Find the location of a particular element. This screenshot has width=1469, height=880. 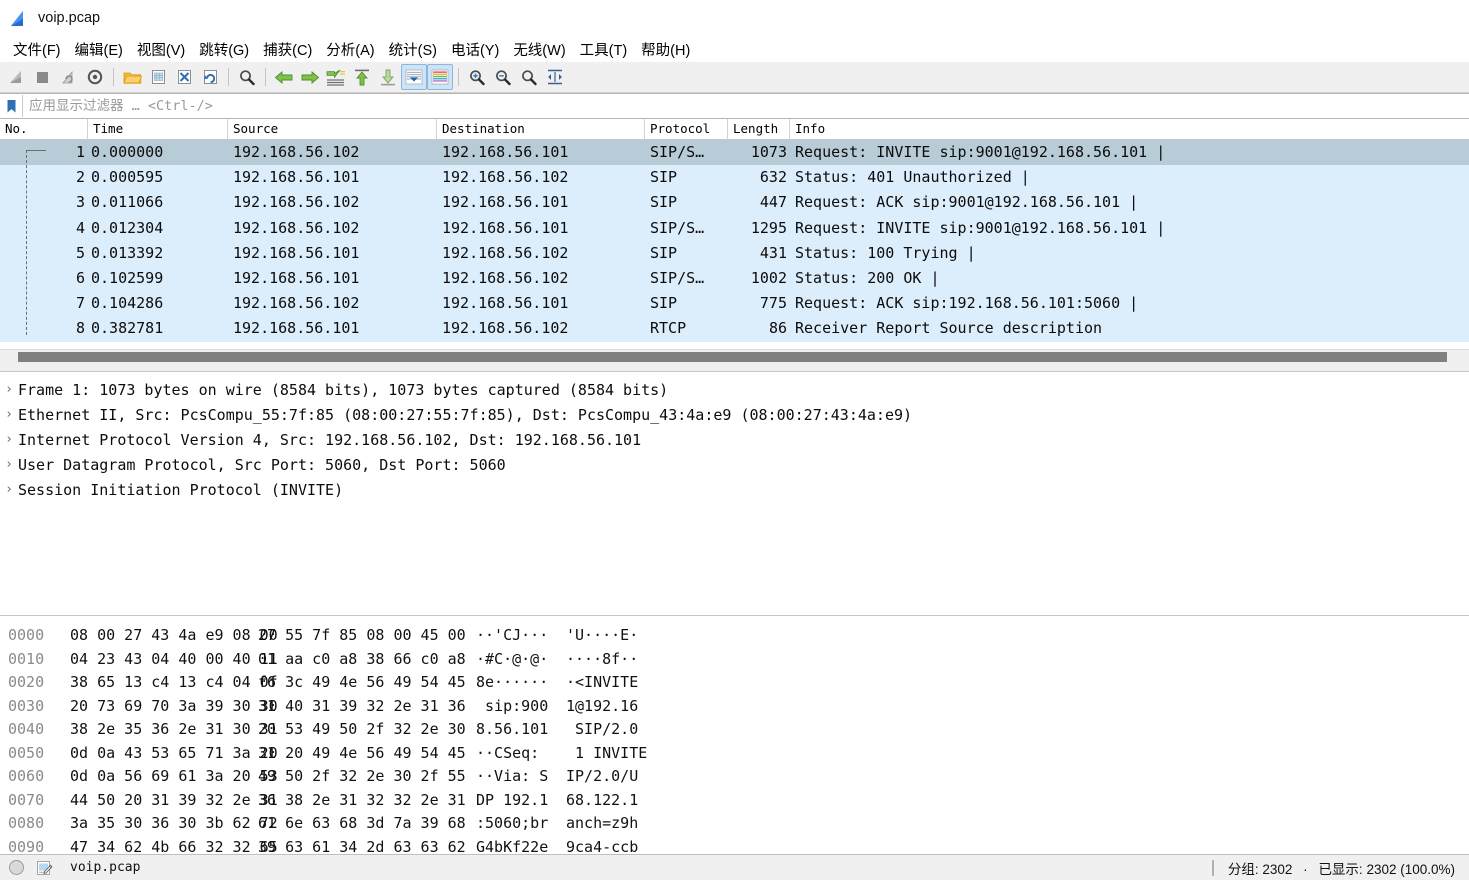

expert-info-circle-icon is located at coordinates (16, 867).